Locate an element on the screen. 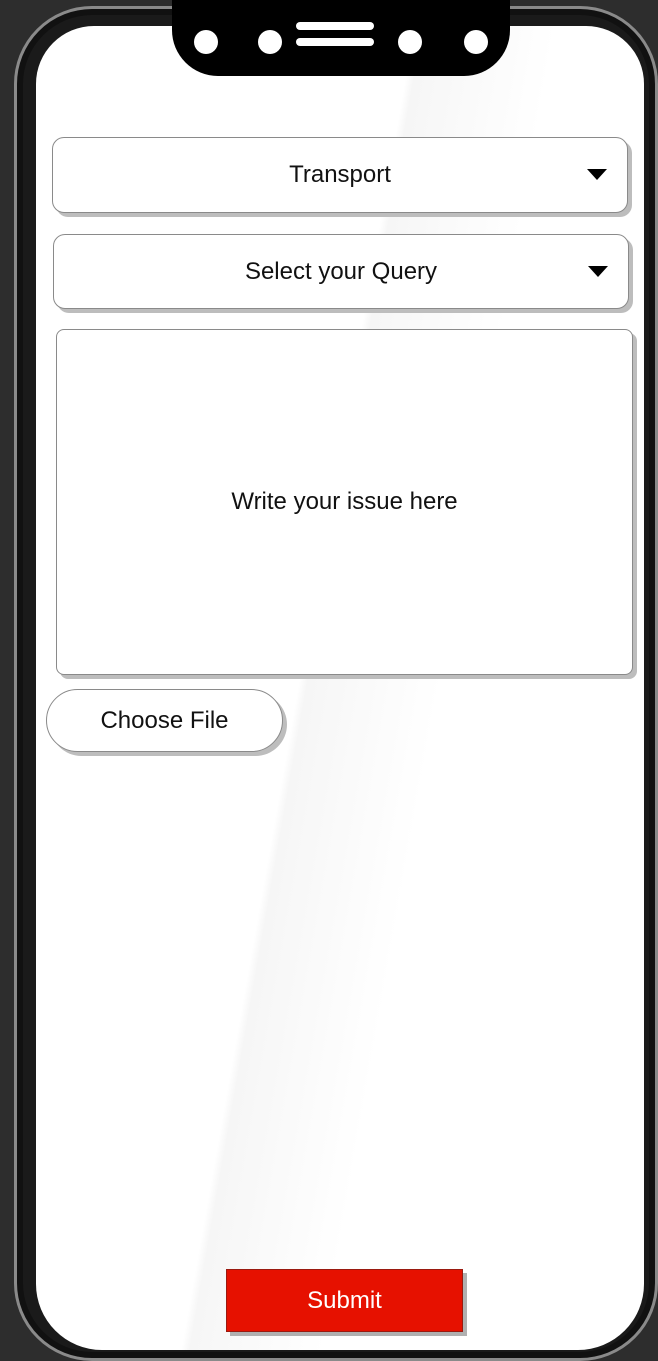 The height and width of the screenshot is (1361, 658). choose-file-button: Choose File is located at coordinates (164, 720).